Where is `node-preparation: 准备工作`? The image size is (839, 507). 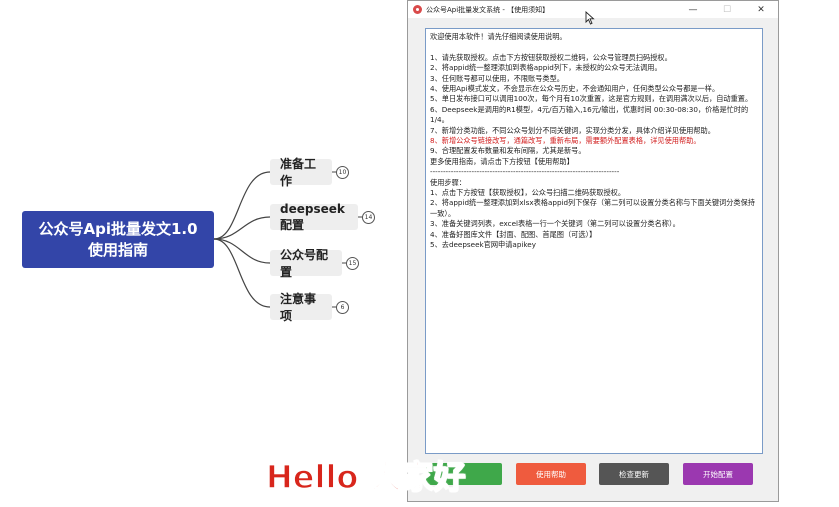
node-preparation: 准备工作 is located at coordinates (301, 172).